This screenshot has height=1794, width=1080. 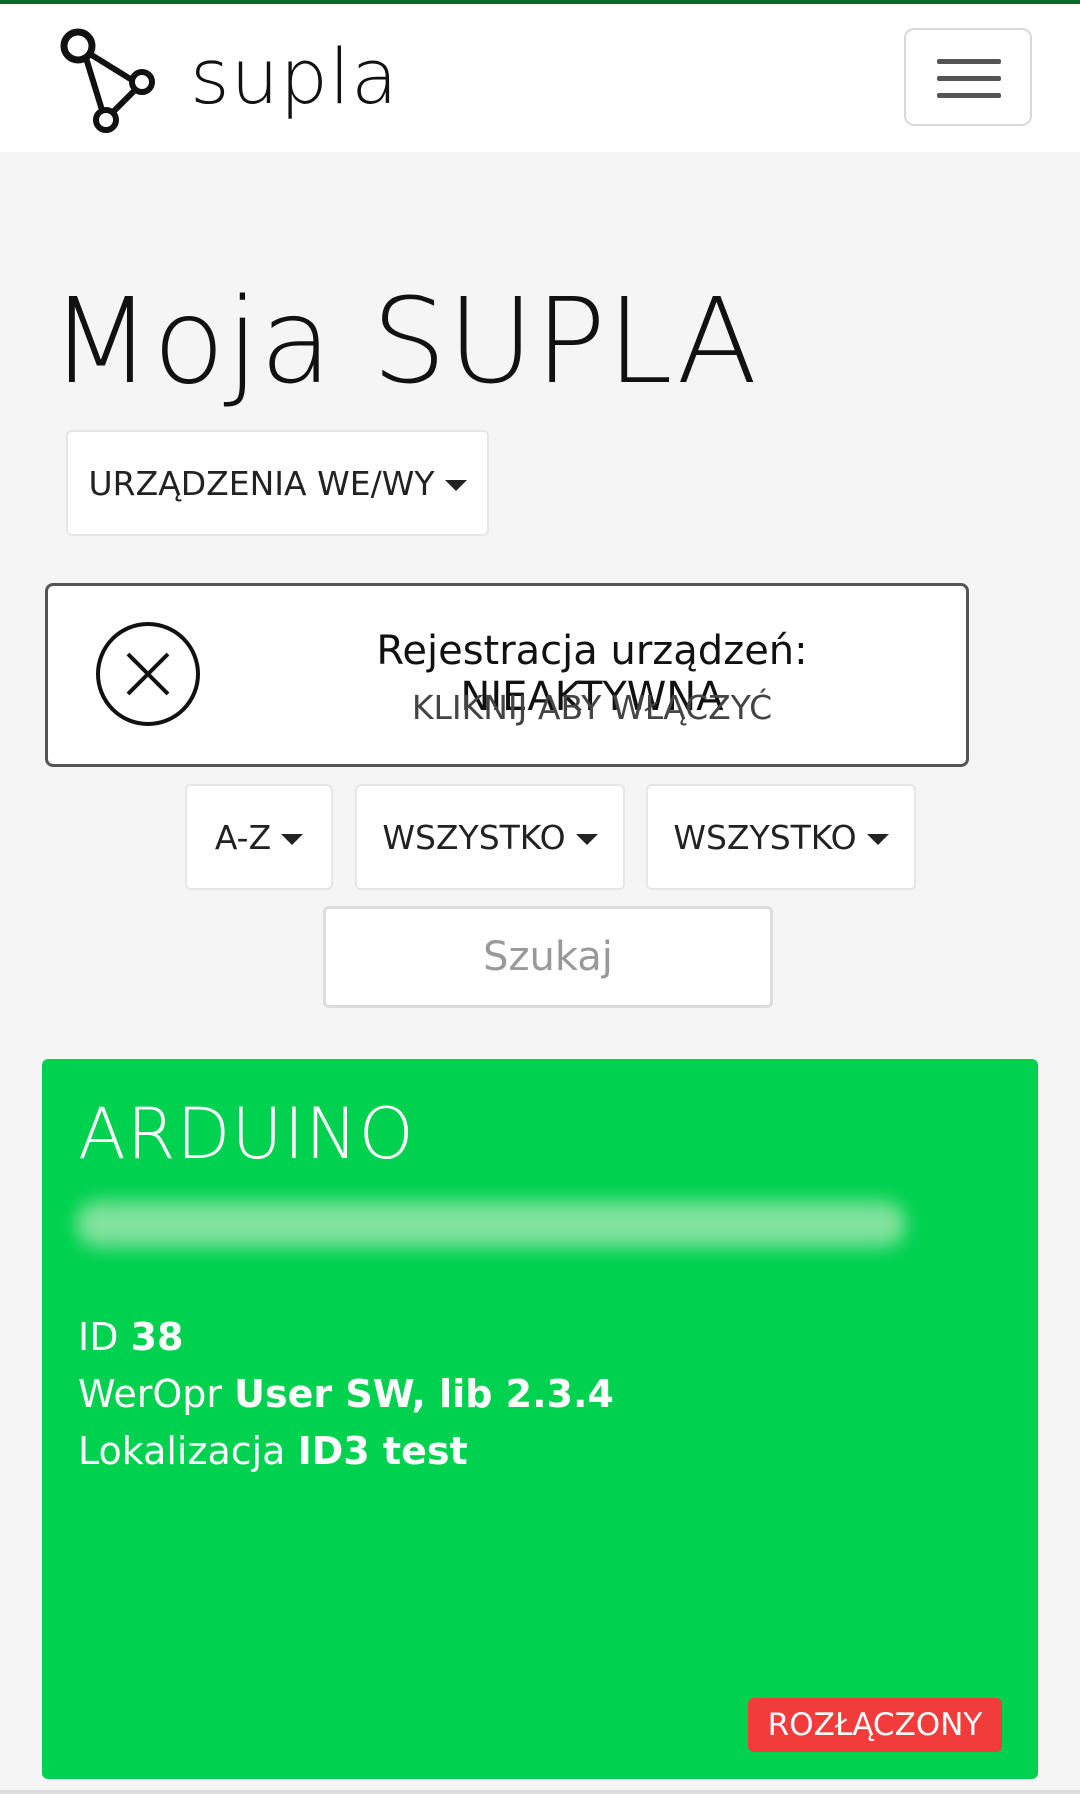 I want to click on registration-action: KLIKNIJ ABY WŁĄCZYĆ, so click(x=592, y=707).